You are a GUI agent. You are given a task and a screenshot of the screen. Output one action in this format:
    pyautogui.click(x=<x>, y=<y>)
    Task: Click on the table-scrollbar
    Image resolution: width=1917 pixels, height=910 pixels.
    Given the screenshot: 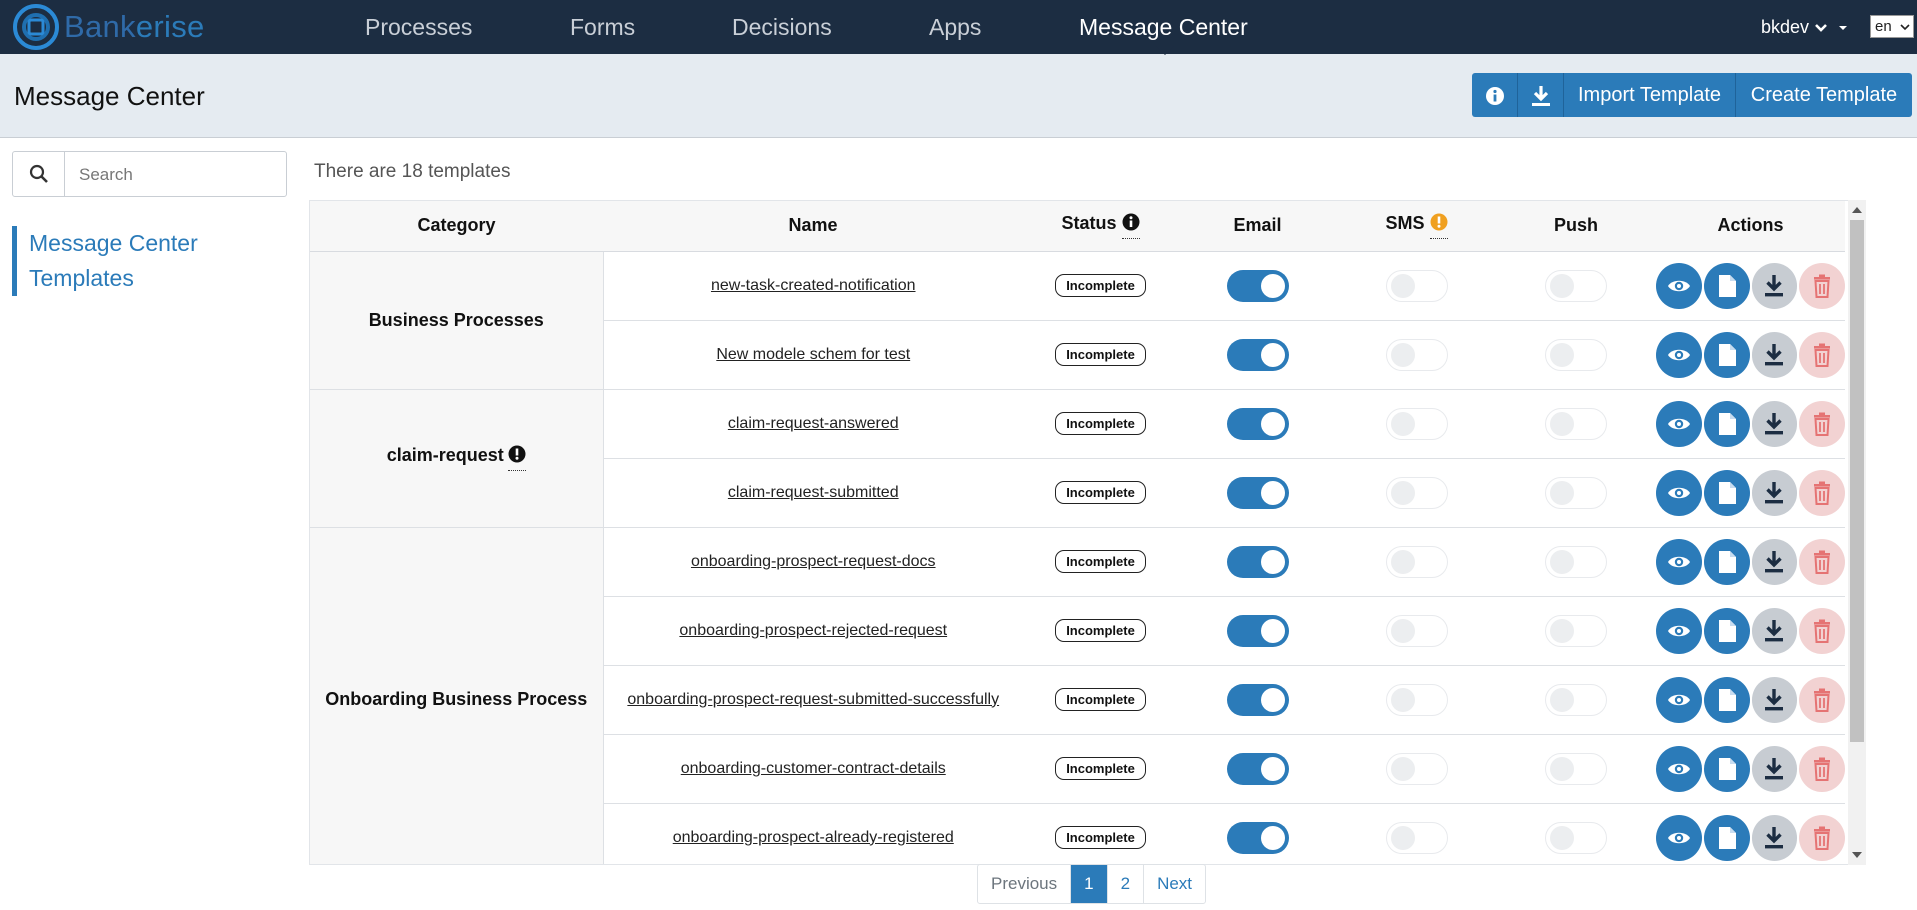 What is the action you would take?
    pyautogui.click(x=1857, y=532)
    